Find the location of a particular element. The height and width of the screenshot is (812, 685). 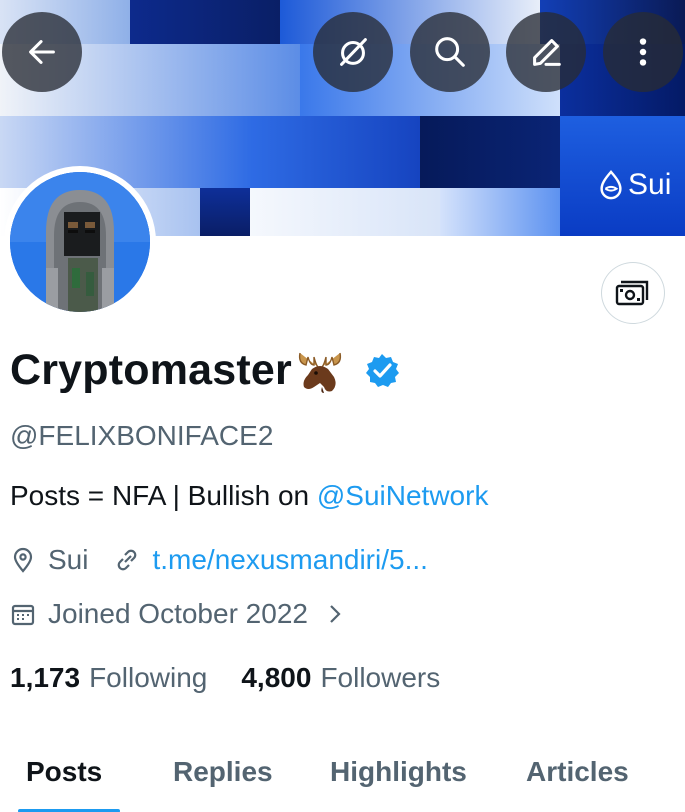

edit-button is located at coordinates (546, 52).